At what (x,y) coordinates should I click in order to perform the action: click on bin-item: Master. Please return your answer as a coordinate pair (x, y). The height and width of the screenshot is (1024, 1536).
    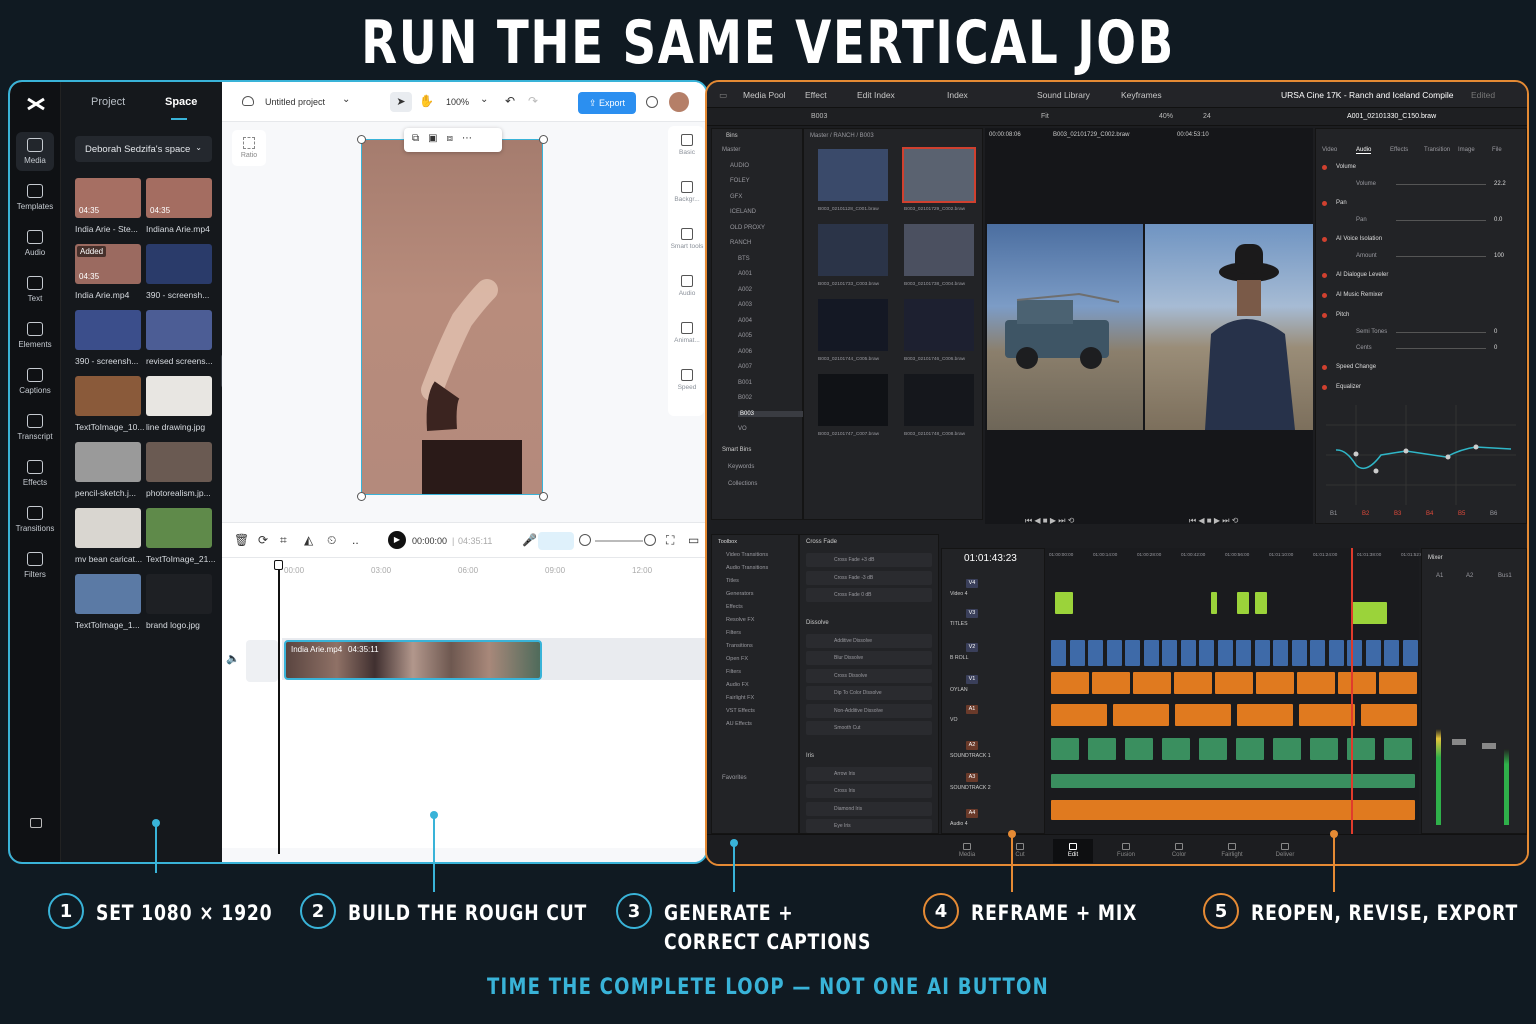
    Looking at the image, I should click on (731, 150).